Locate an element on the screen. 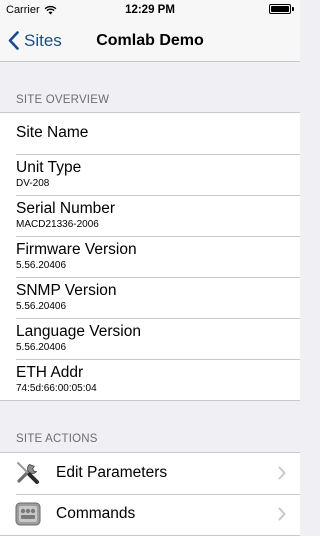 The image size is (320, 536). page-title: Comlab Demo is located at coordinates (150, 40).